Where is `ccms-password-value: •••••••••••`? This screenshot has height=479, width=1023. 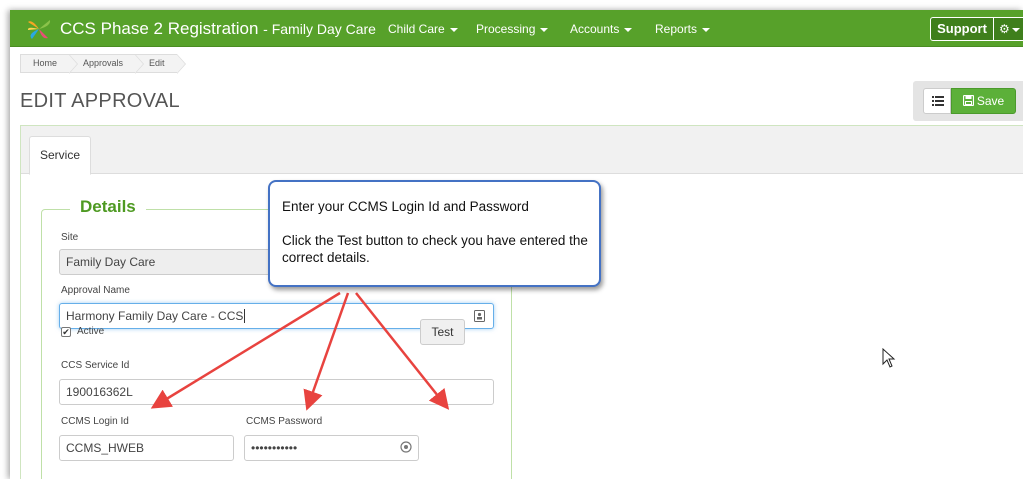
ccms-password-value: ••••••••••• is located at coordinates (274, 448).